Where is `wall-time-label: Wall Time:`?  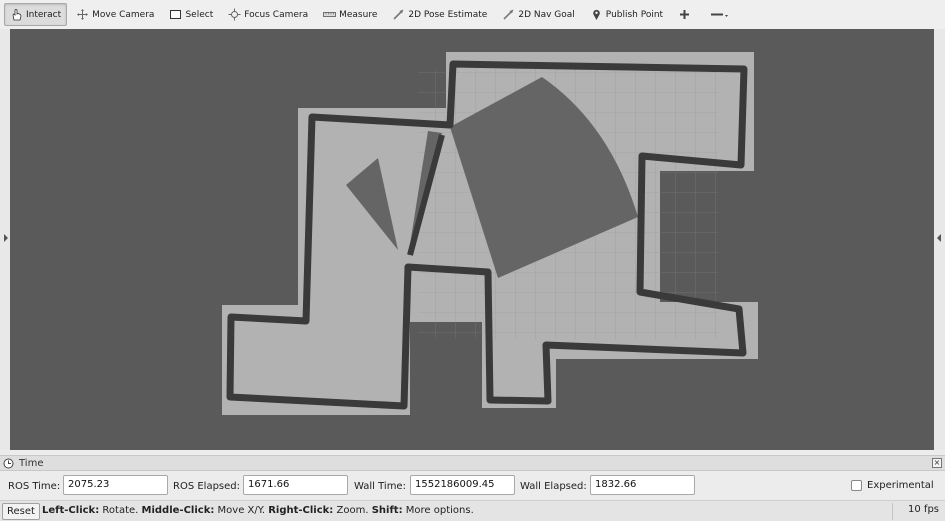
wall-time-label: Wall Time: is located at coordinates (380, 486).